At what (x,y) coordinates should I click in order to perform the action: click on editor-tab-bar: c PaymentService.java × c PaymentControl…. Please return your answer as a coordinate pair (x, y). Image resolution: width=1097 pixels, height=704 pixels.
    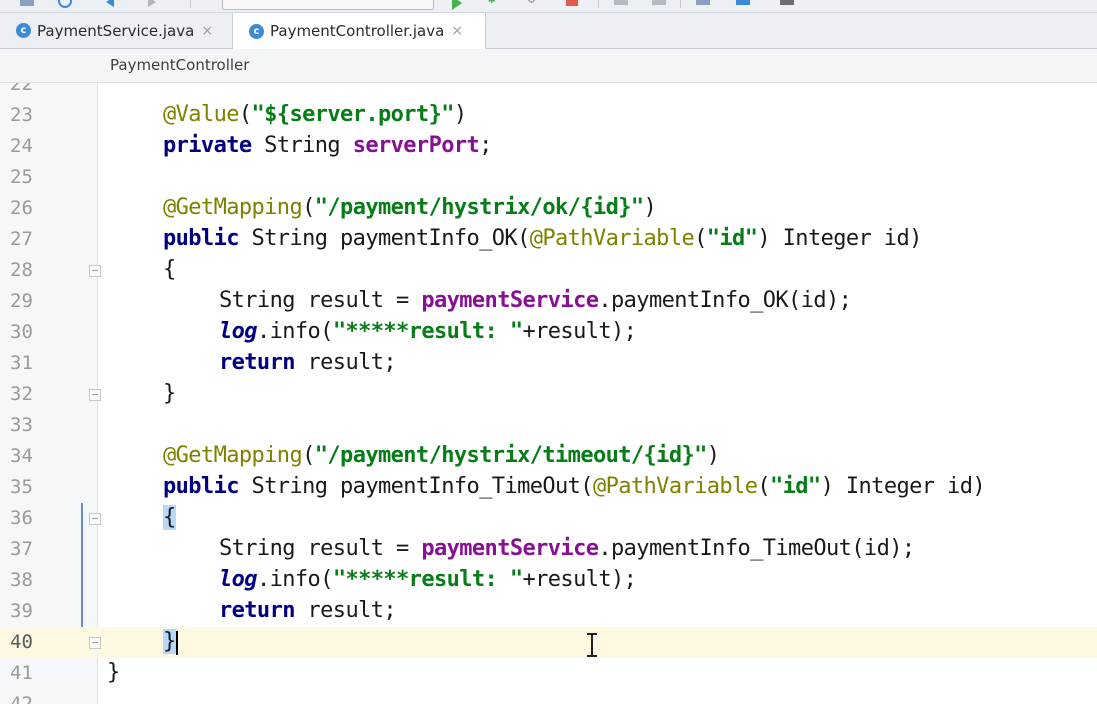
    Looking at the image, I should click on (548, 31).